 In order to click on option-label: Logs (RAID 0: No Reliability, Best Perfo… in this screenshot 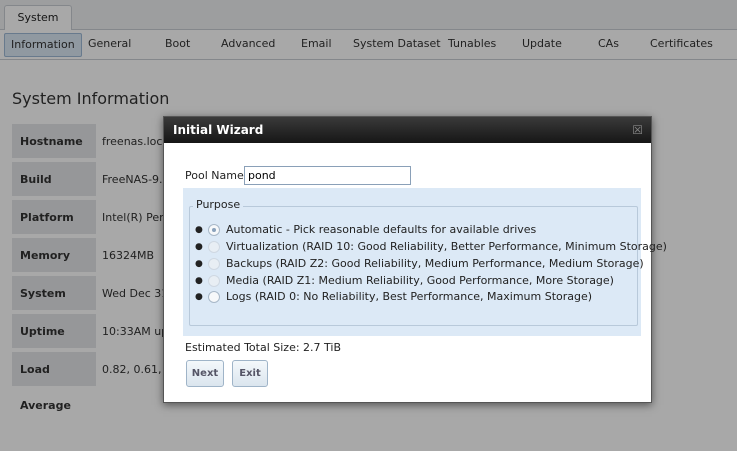, I will do `click(409, 296)`.